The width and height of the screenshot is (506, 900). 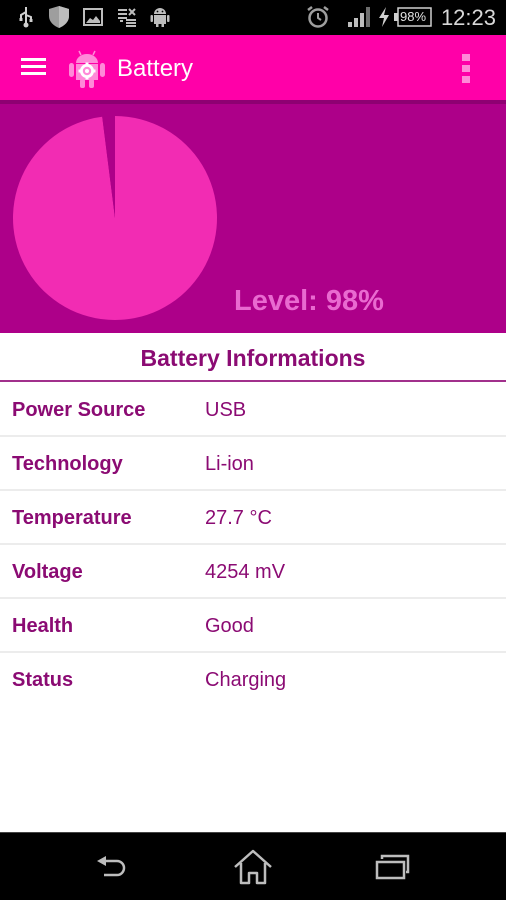 I want to click on info-label: Technology, so click(x=67, y=464).